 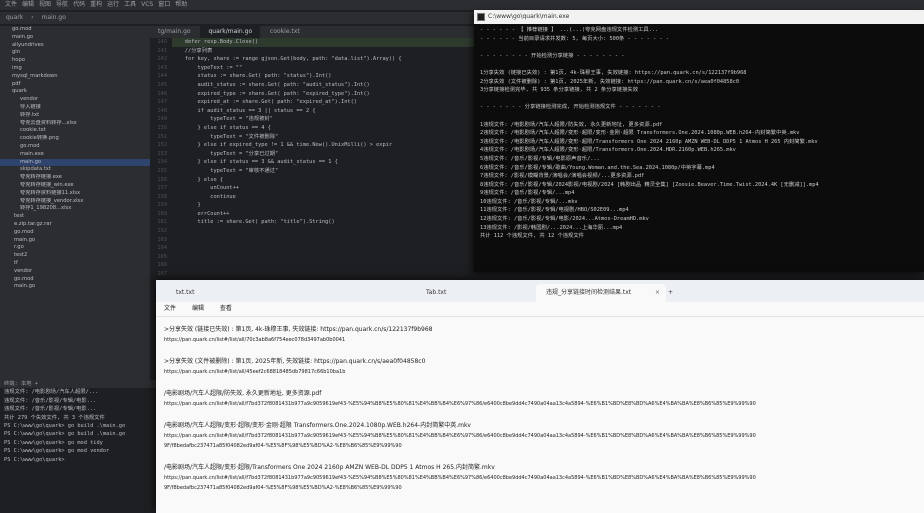 What do you see at coordinates (181, 4) in the screenshot?
I see `menu-item: 帮助` at bounding box center [181, 4].